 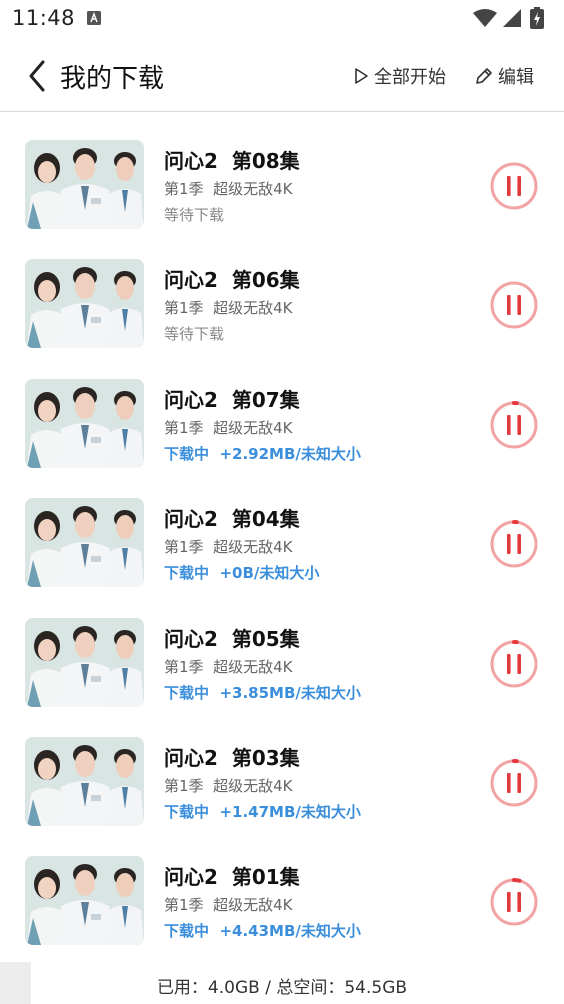 I want to click on battery-icon, so click(x=537, y=18).